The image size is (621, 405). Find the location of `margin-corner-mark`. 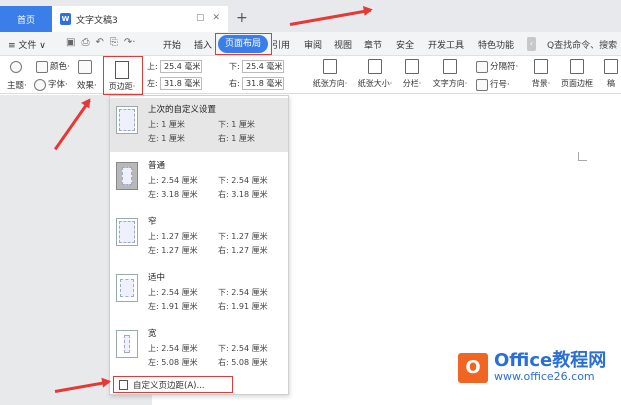

margin-corner-mark is located at coordinates (582, 156).